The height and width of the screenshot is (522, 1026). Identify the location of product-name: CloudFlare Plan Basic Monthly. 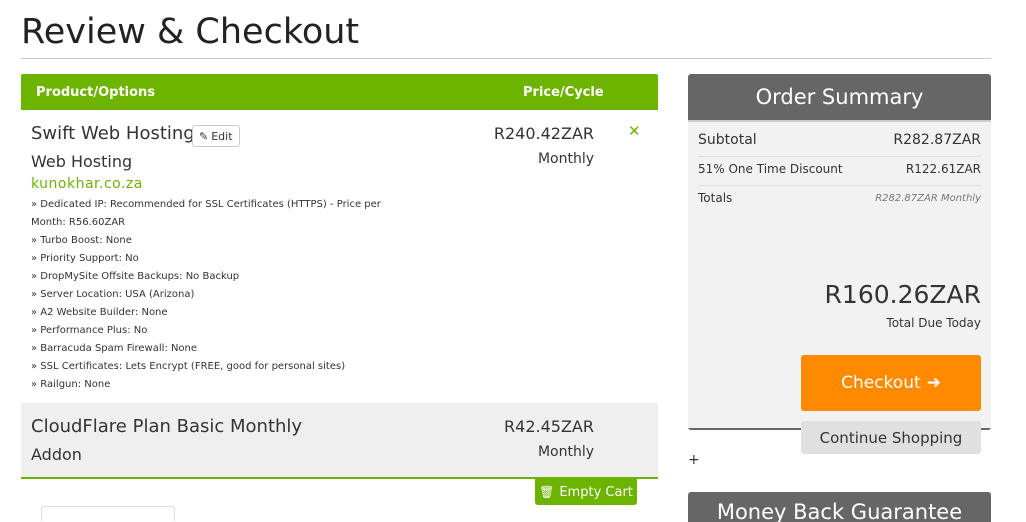
(167, 426).